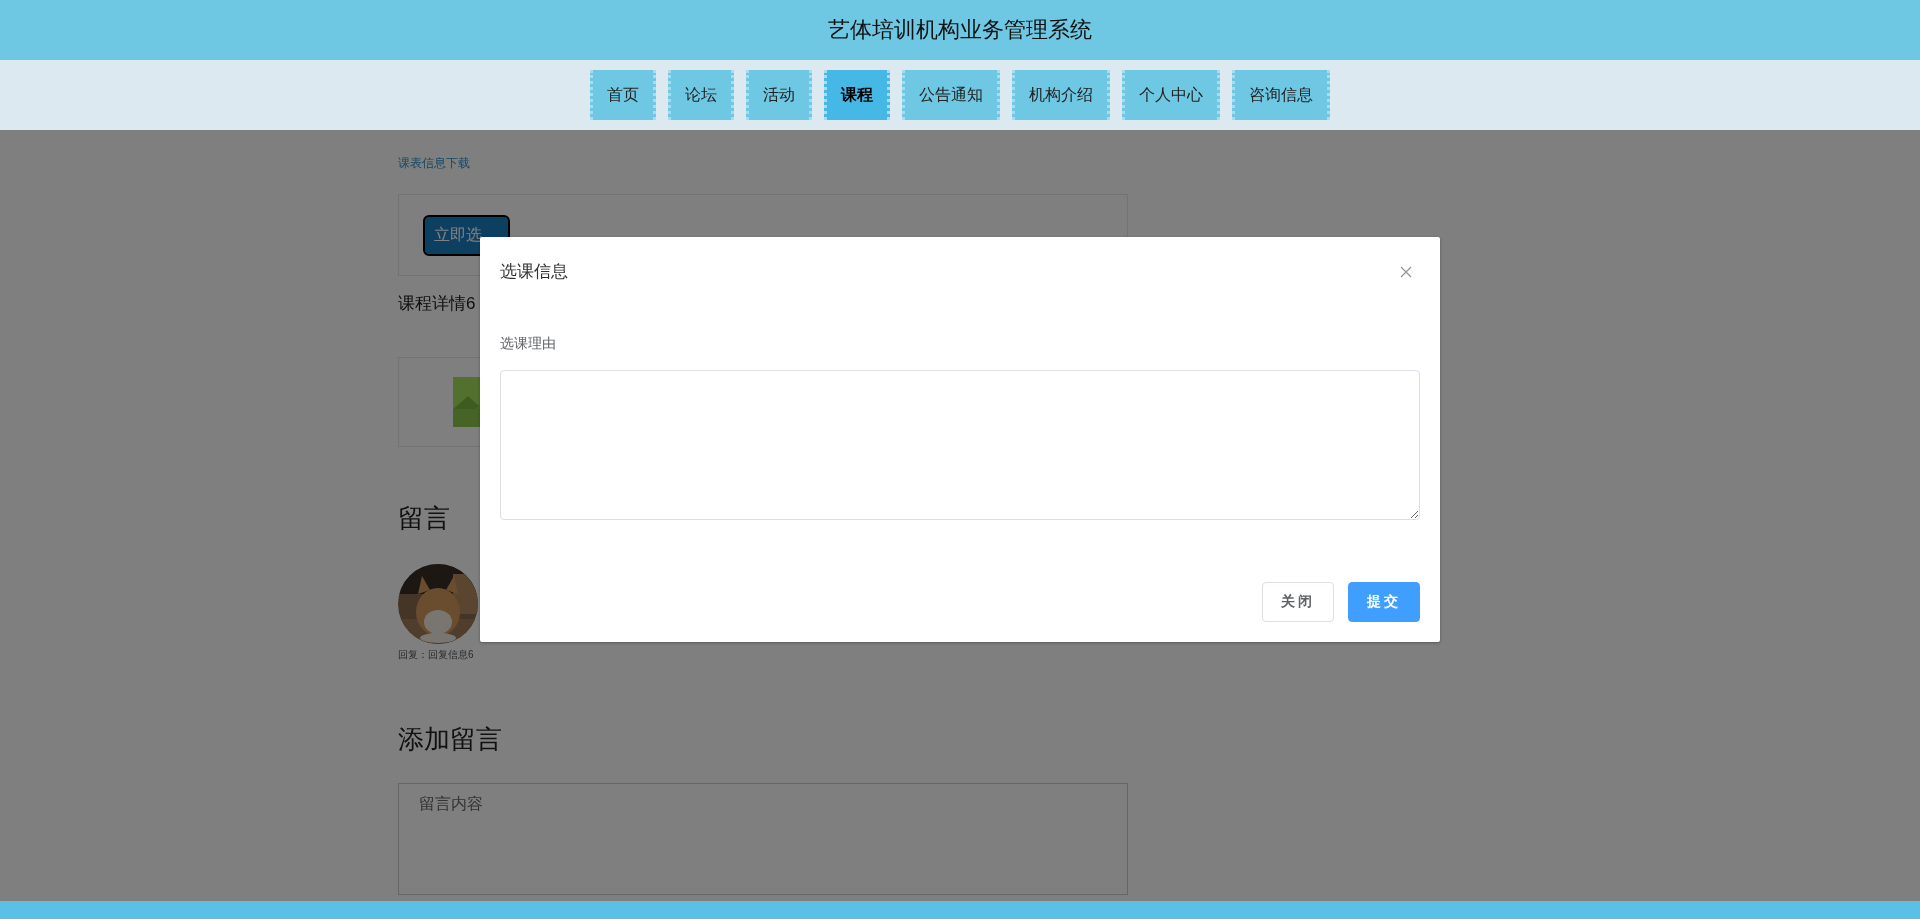  Describe the element at coordinates (701, 95) in the screenshot. I see `nav-tab: 论坛` at that location.